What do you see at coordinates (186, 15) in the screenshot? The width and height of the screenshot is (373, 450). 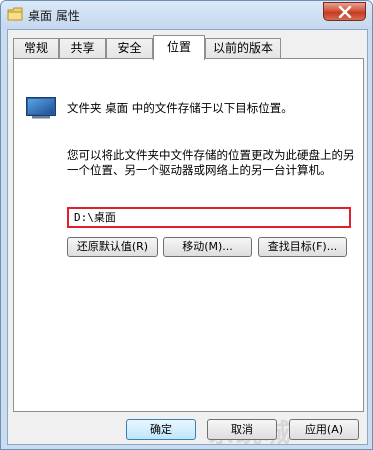 I see `title-bar: 桌面 属性` at bounding box center [186, 15].